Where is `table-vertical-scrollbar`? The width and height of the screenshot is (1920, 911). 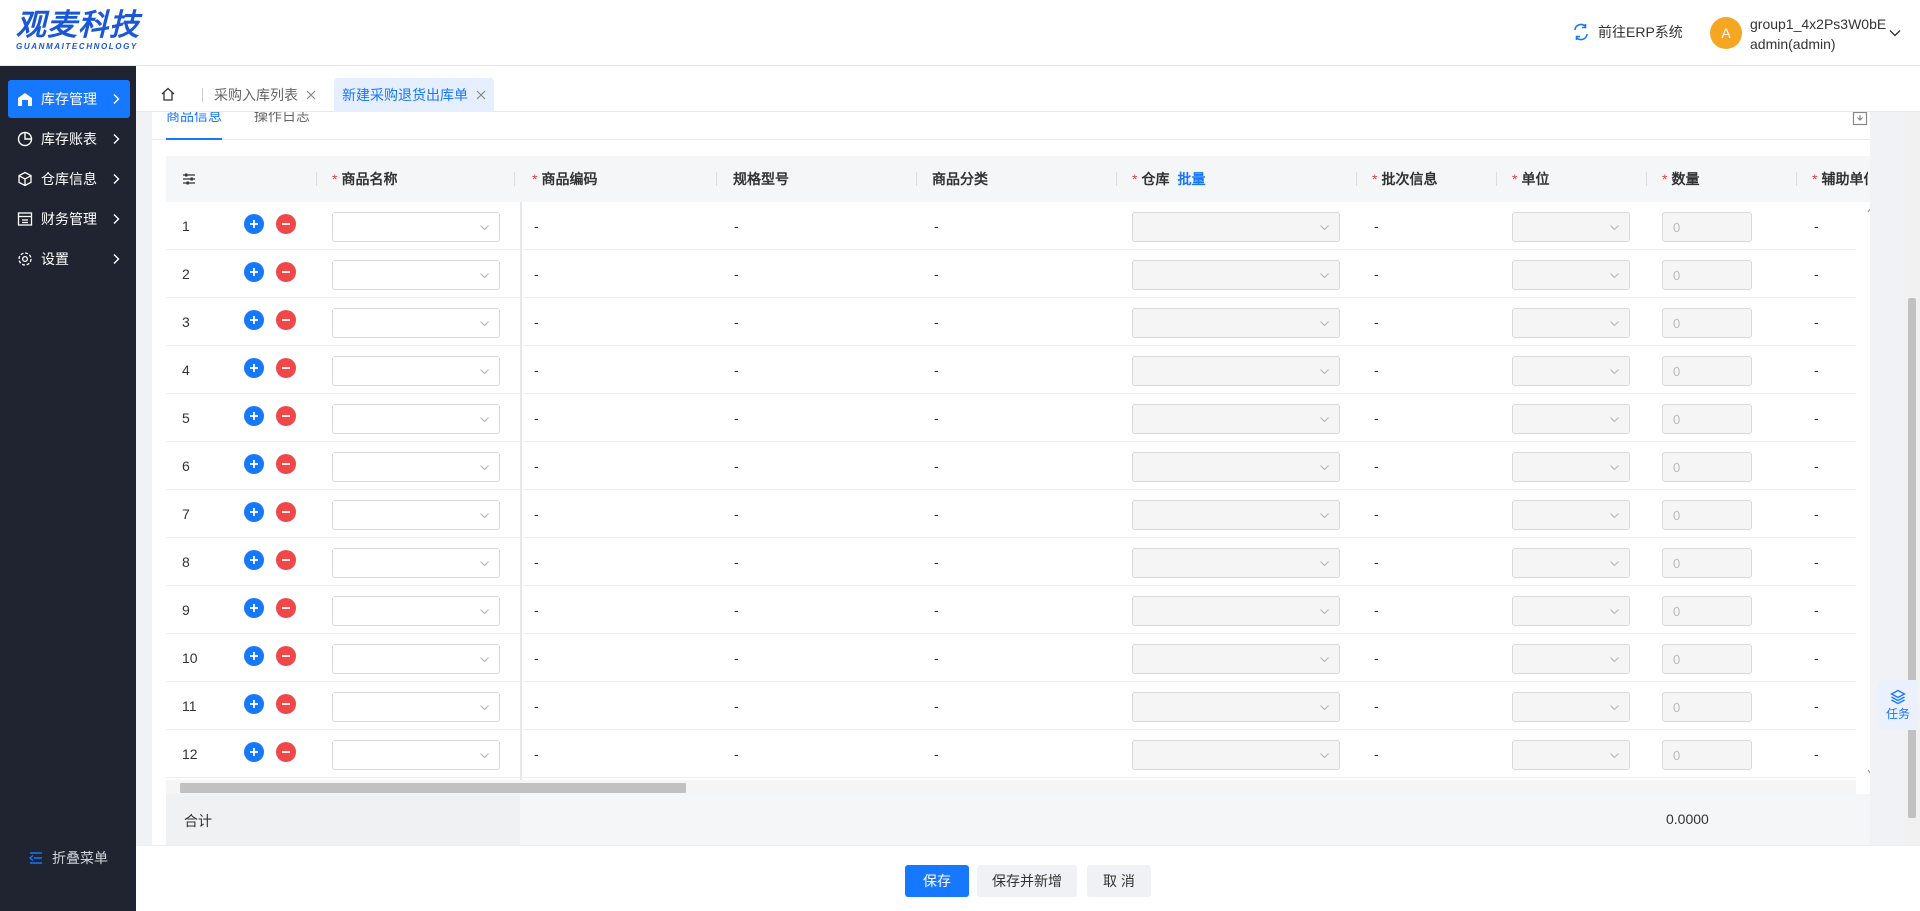
table-vertical-scrollbar is located at coordinates (1868, 491).